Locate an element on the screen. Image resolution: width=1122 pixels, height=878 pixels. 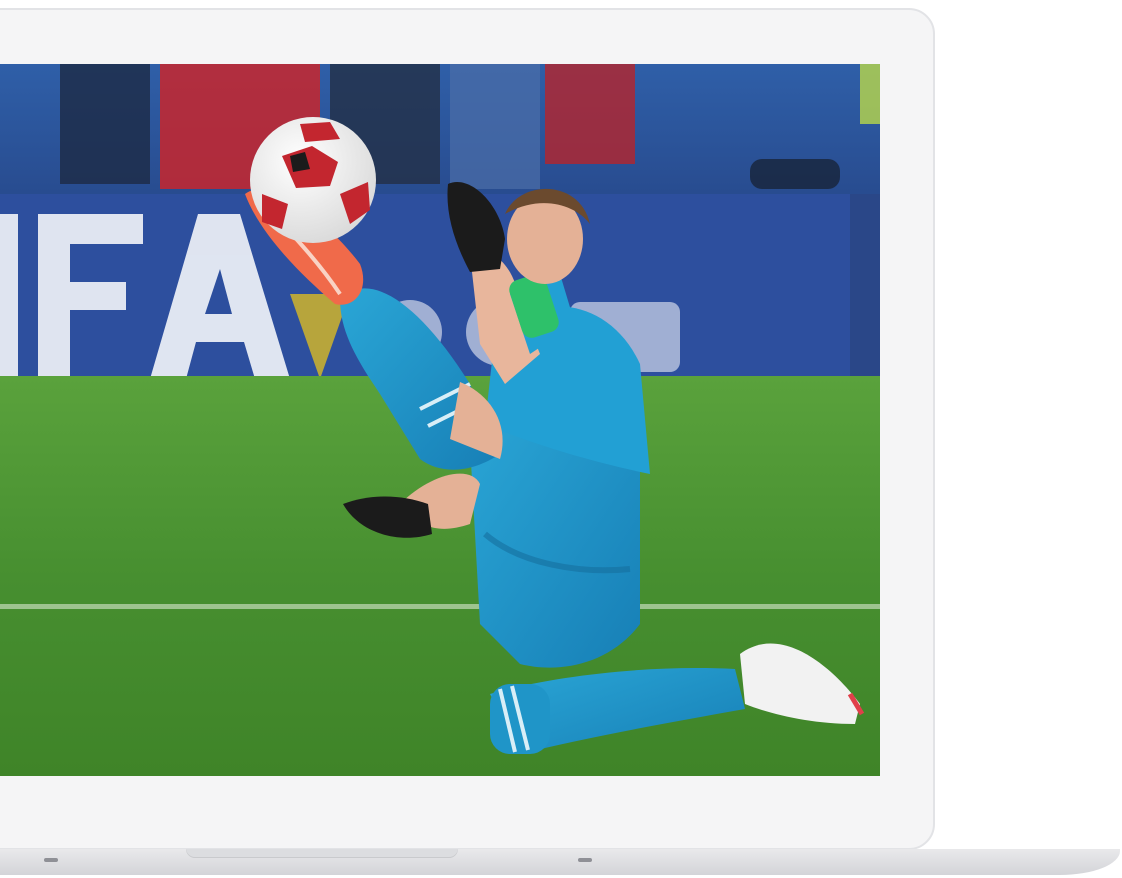
laptop-foot-right is located at coordinates (585, 860).